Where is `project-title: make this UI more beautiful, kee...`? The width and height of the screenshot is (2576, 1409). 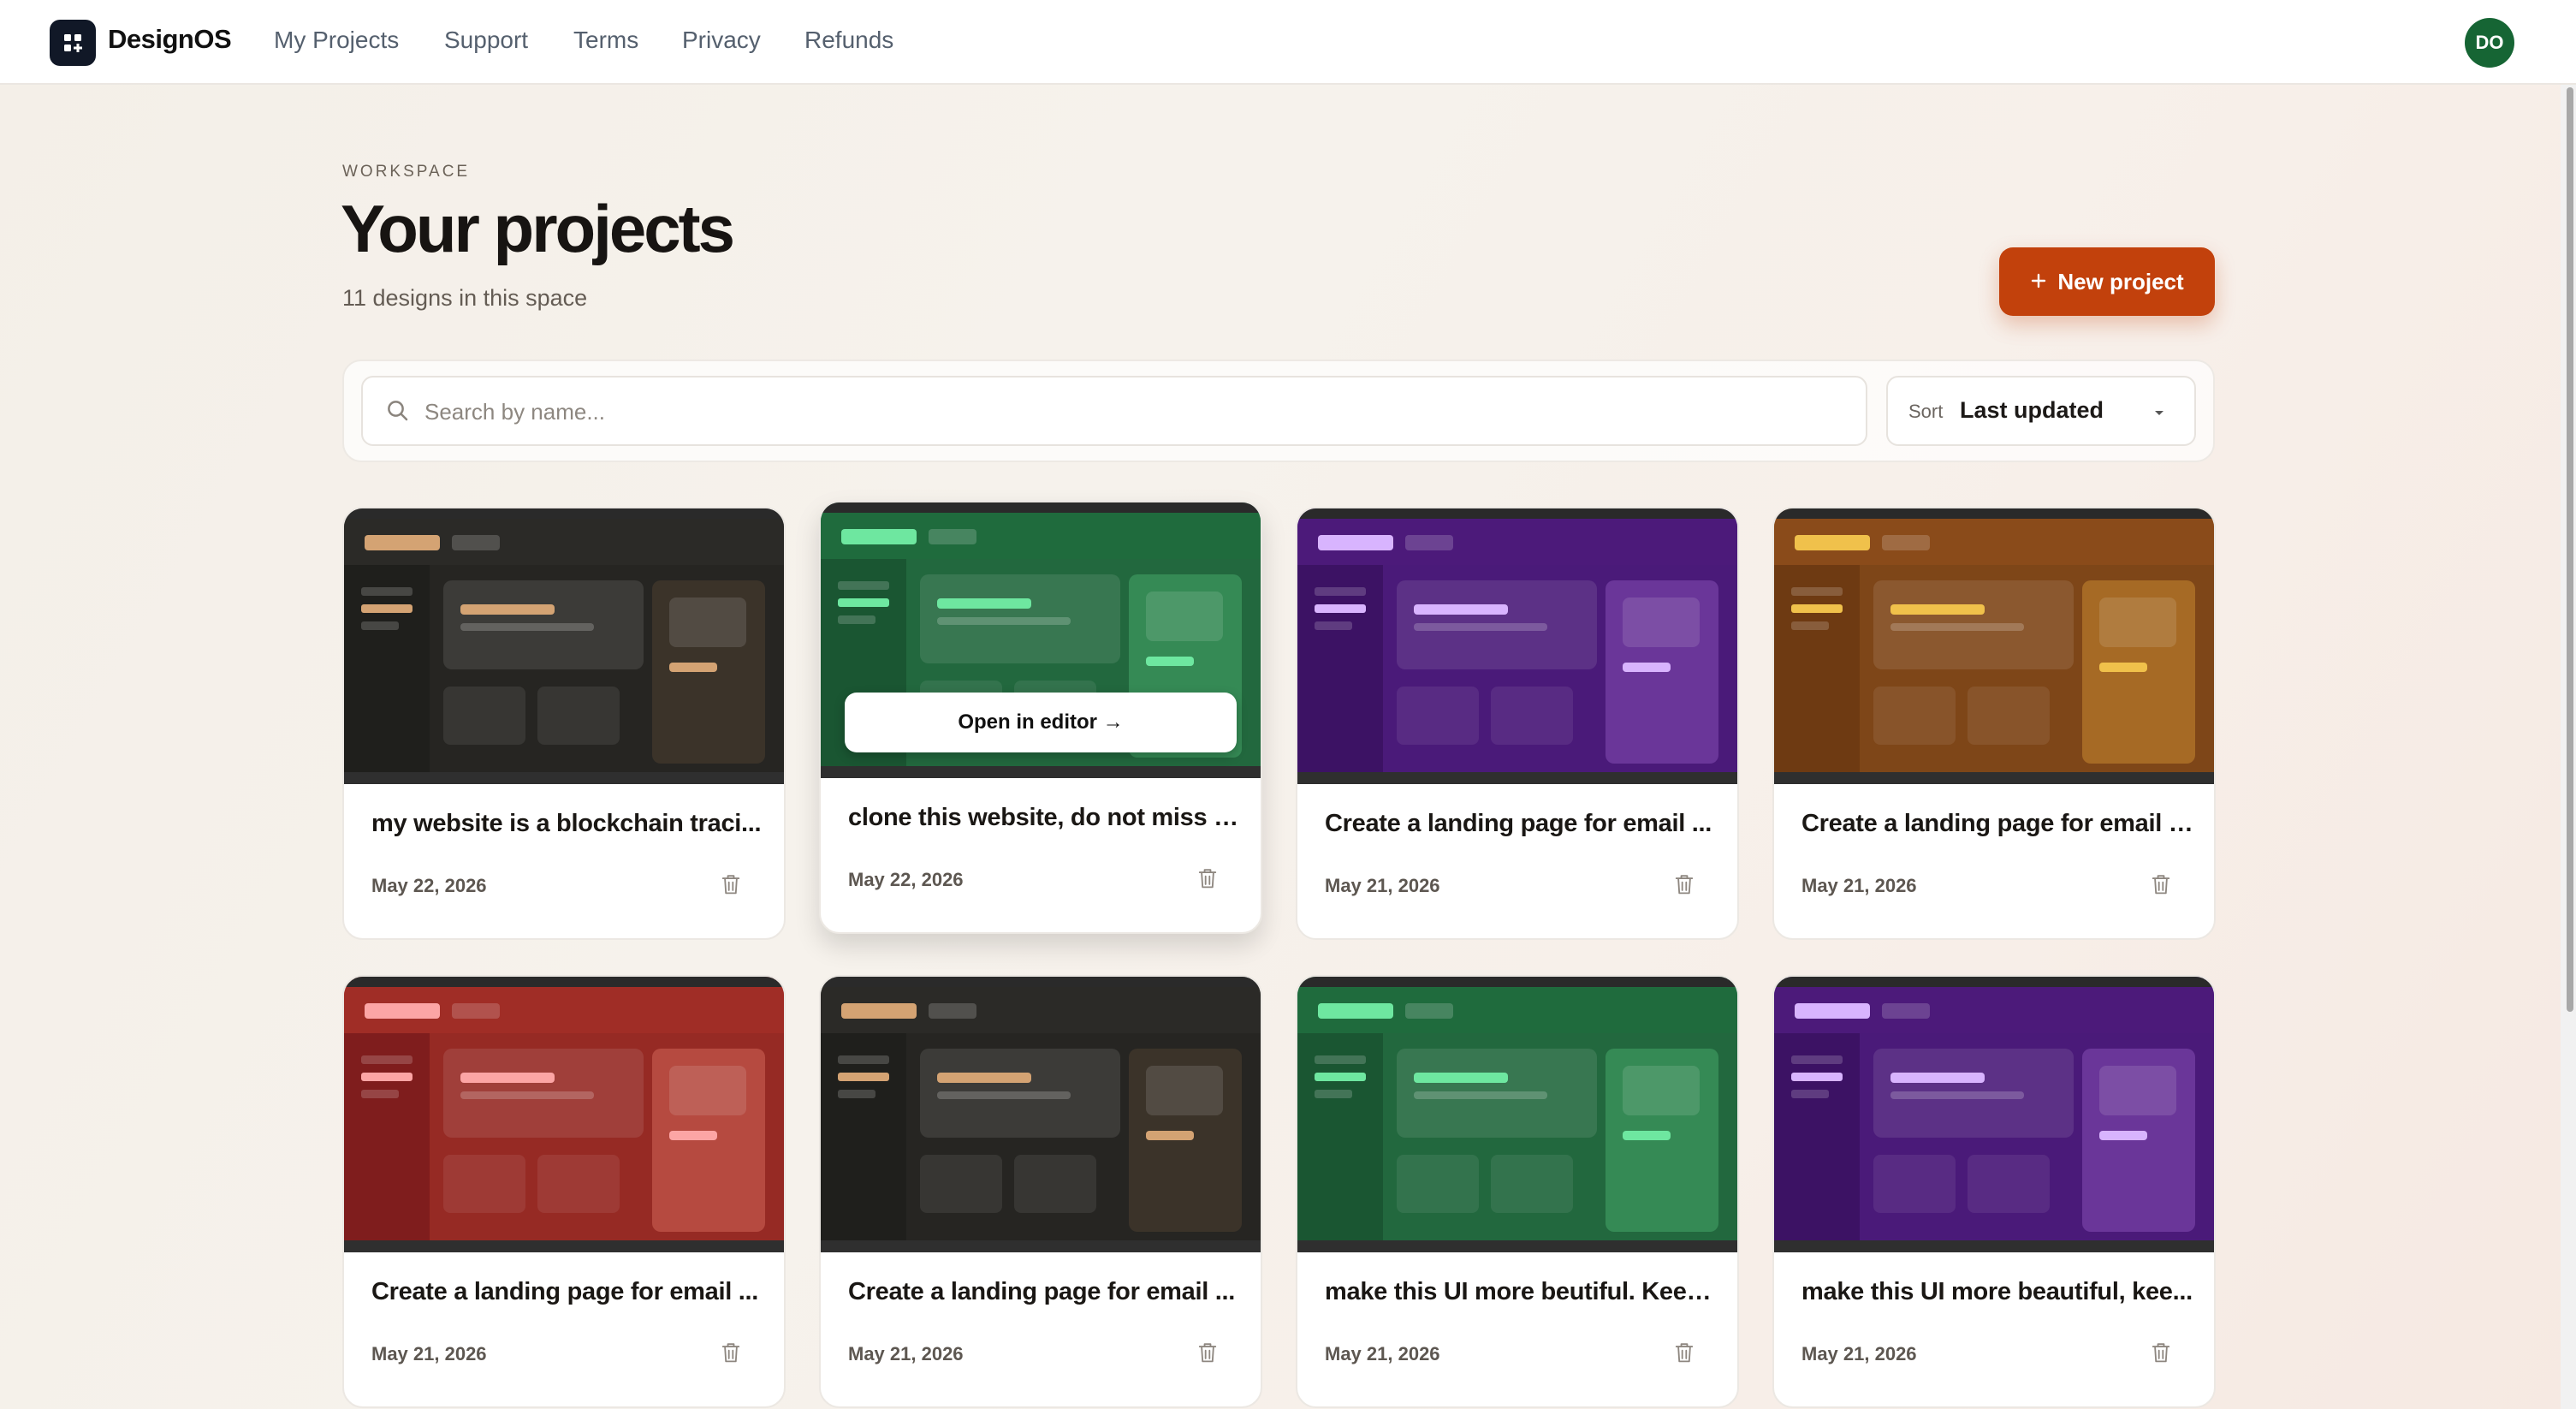
project-title: make this UI more beautiful, kee... is located at coordinates (1997, 1292).